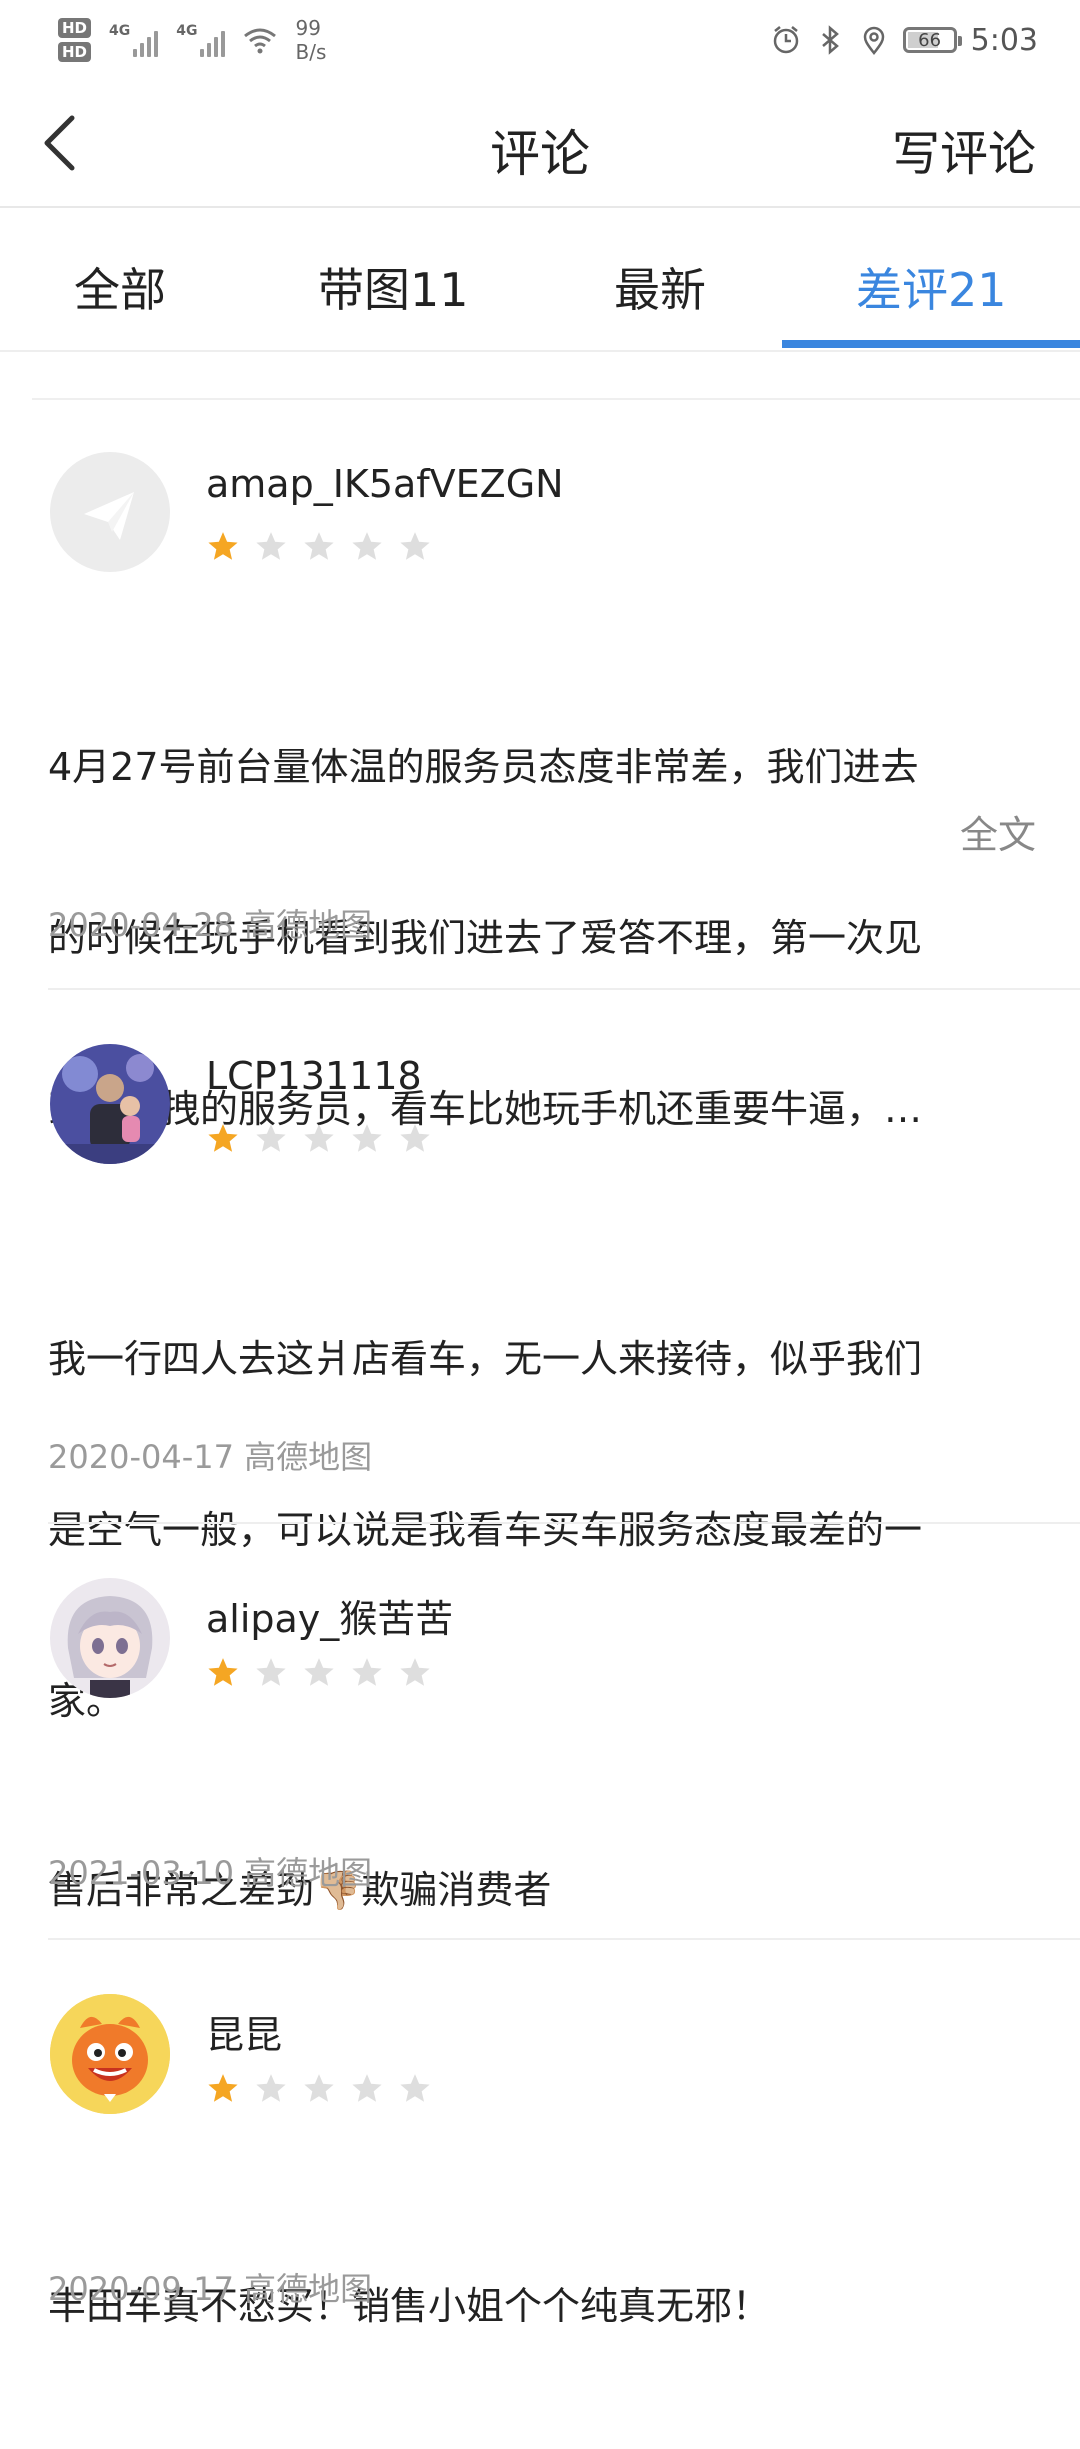  I want to click on review-meta: 2020-04-28 高德地图, so click(210, 923).